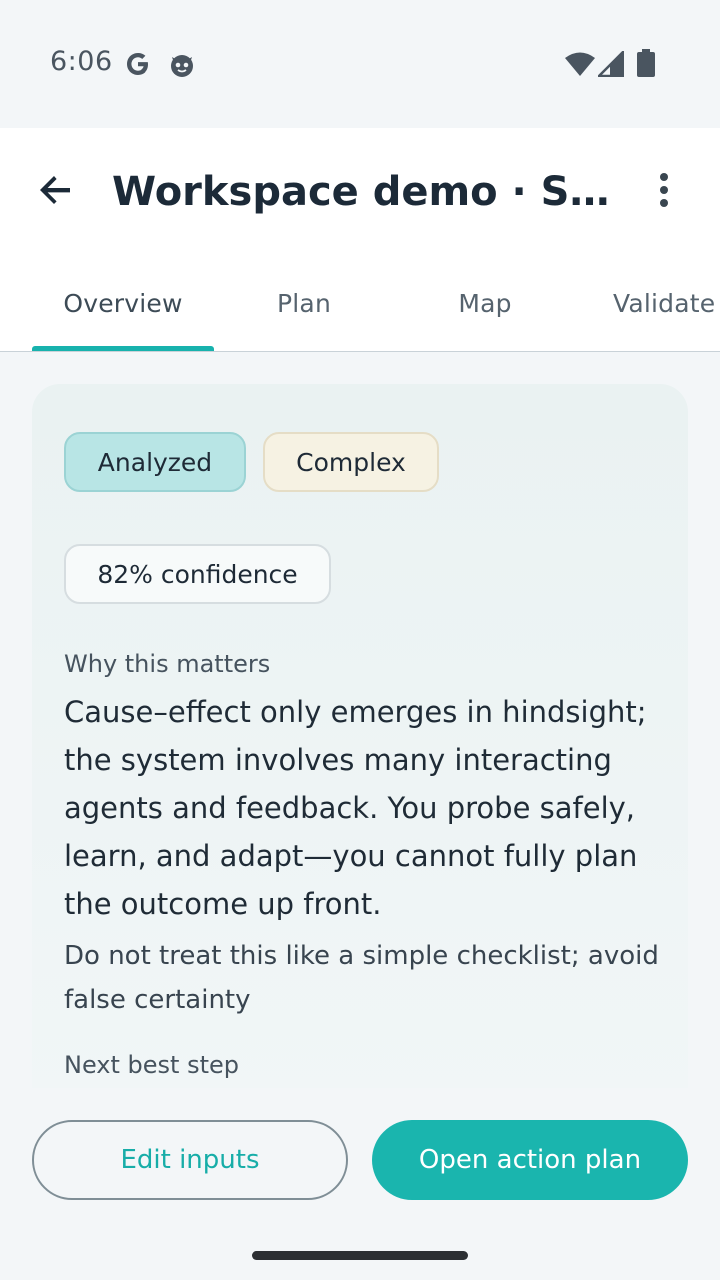 The image size is (720, 1280). I want to click on tab-bar: Overview Plan Map Validate, so click(360, 304).